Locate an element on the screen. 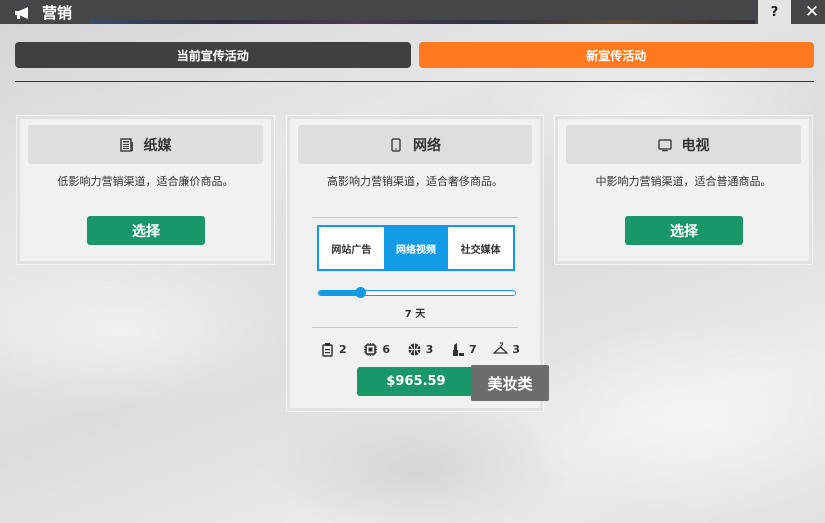  divider is located at coordinates (414, 81).